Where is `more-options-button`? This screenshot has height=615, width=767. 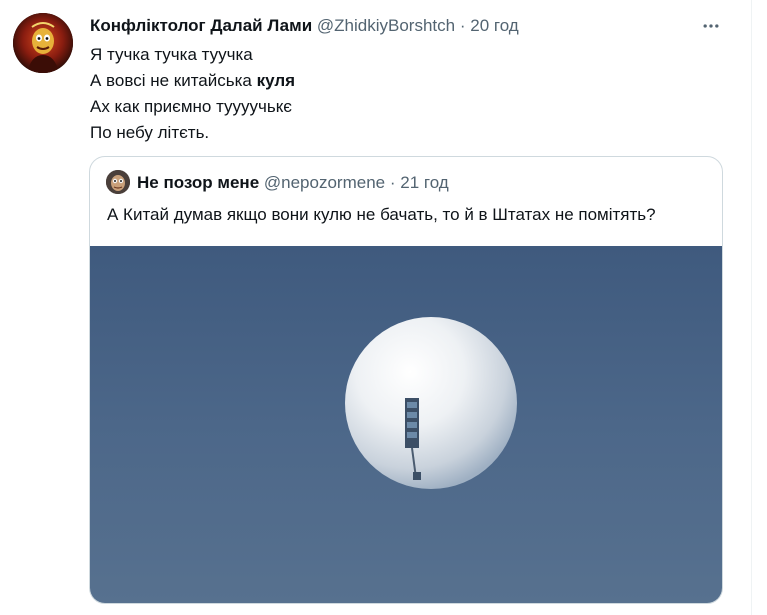 more-options-button is located at coordinates (711, 26).